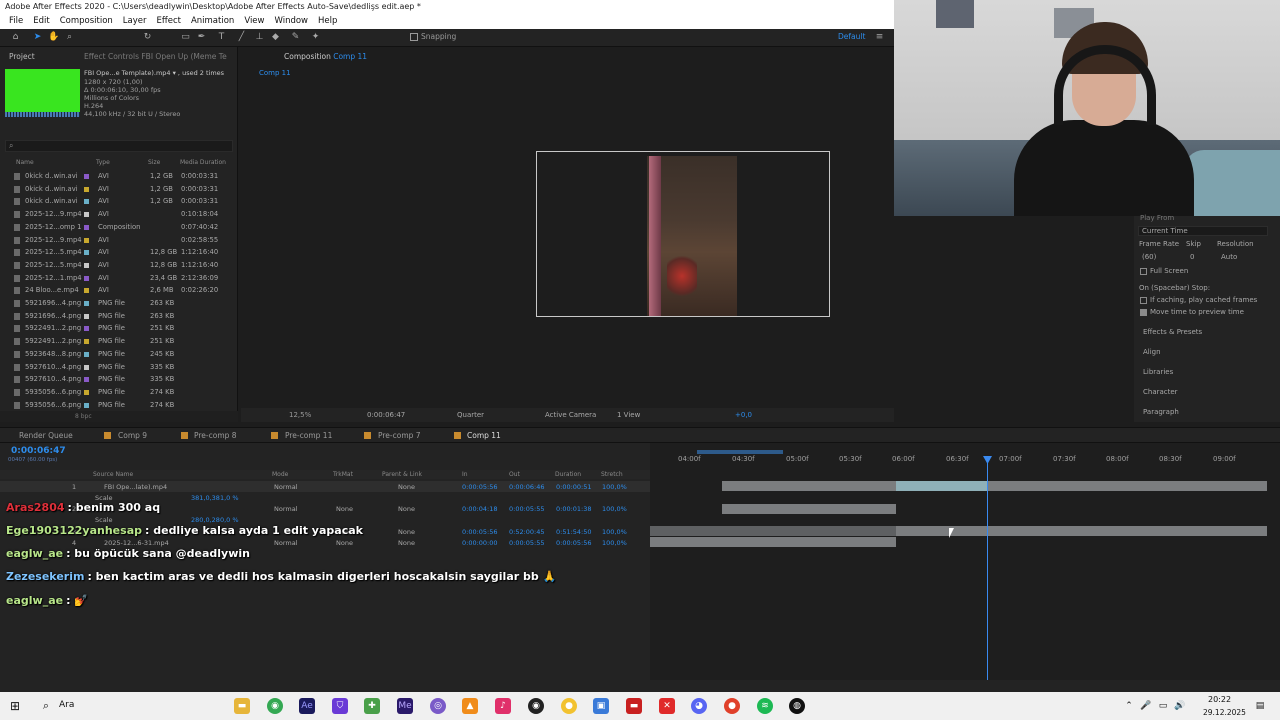 This screenshot has height=720, width=1280. I want to click on column-parent-link: Parent & Link, so click(402, 474).